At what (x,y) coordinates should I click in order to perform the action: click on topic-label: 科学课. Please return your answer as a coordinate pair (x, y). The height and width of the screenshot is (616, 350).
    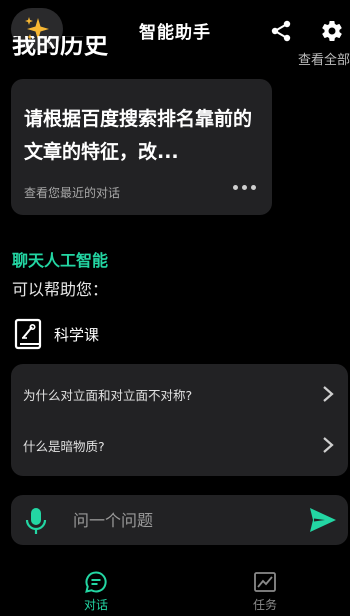
    Looking at the image, I should click on (77, 334).